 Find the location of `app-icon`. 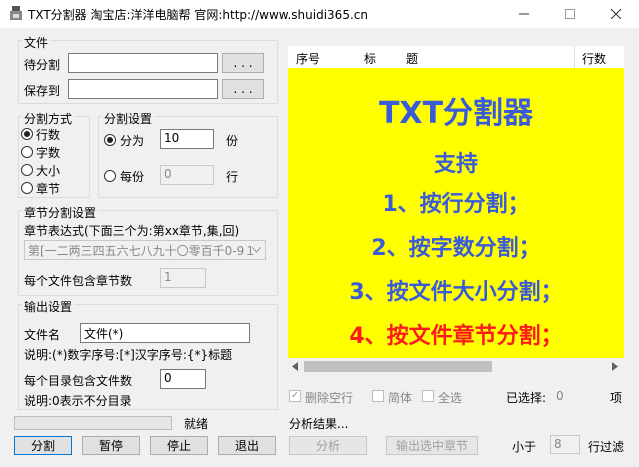

app-icon is located at coordinates (16, 13).